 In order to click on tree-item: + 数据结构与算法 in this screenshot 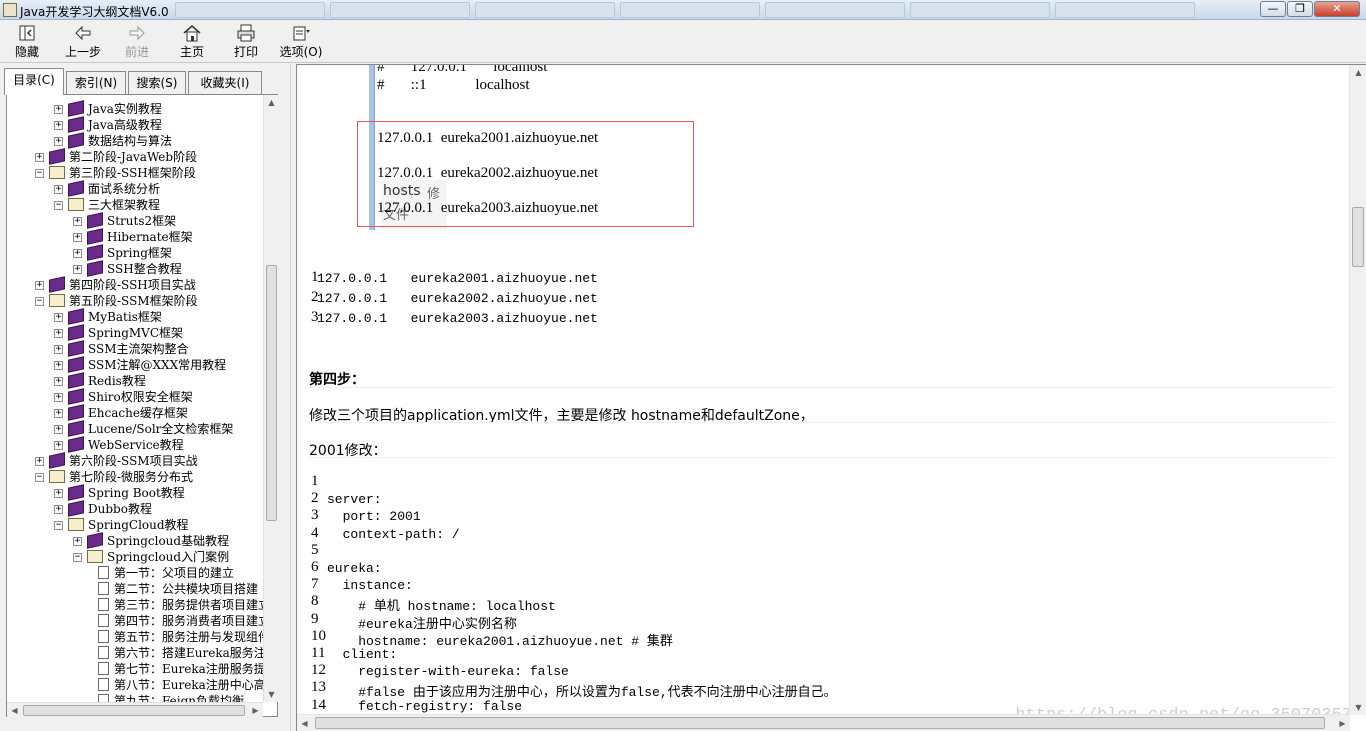, I will do `click(135, 140)`.